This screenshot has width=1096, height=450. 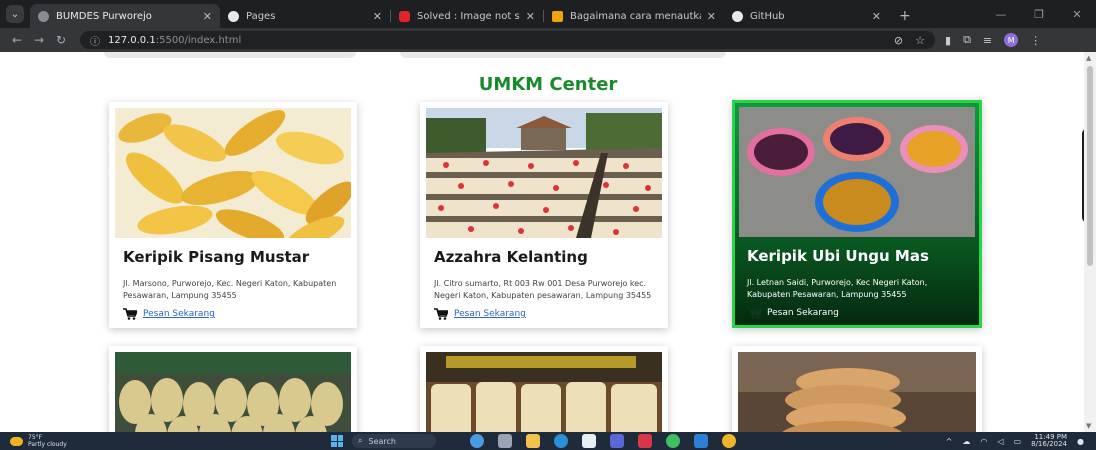 I want to click on nav-shadow-right, so click(x=563, y=55).